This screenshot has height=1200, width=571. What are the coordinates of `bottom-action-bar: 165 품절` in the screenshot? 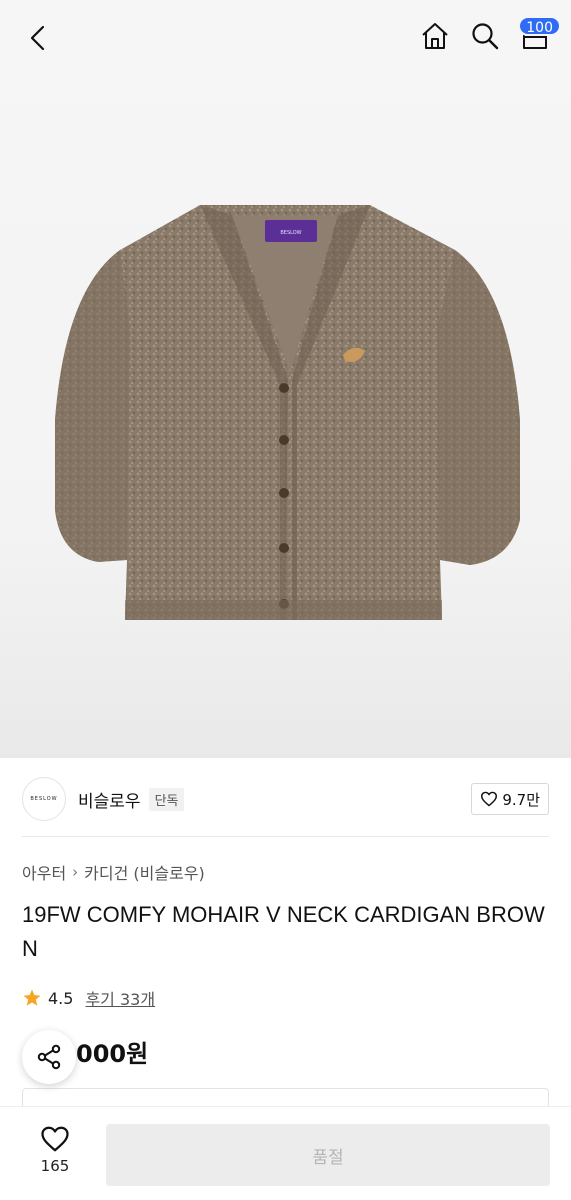 It's located at (285, 1153).